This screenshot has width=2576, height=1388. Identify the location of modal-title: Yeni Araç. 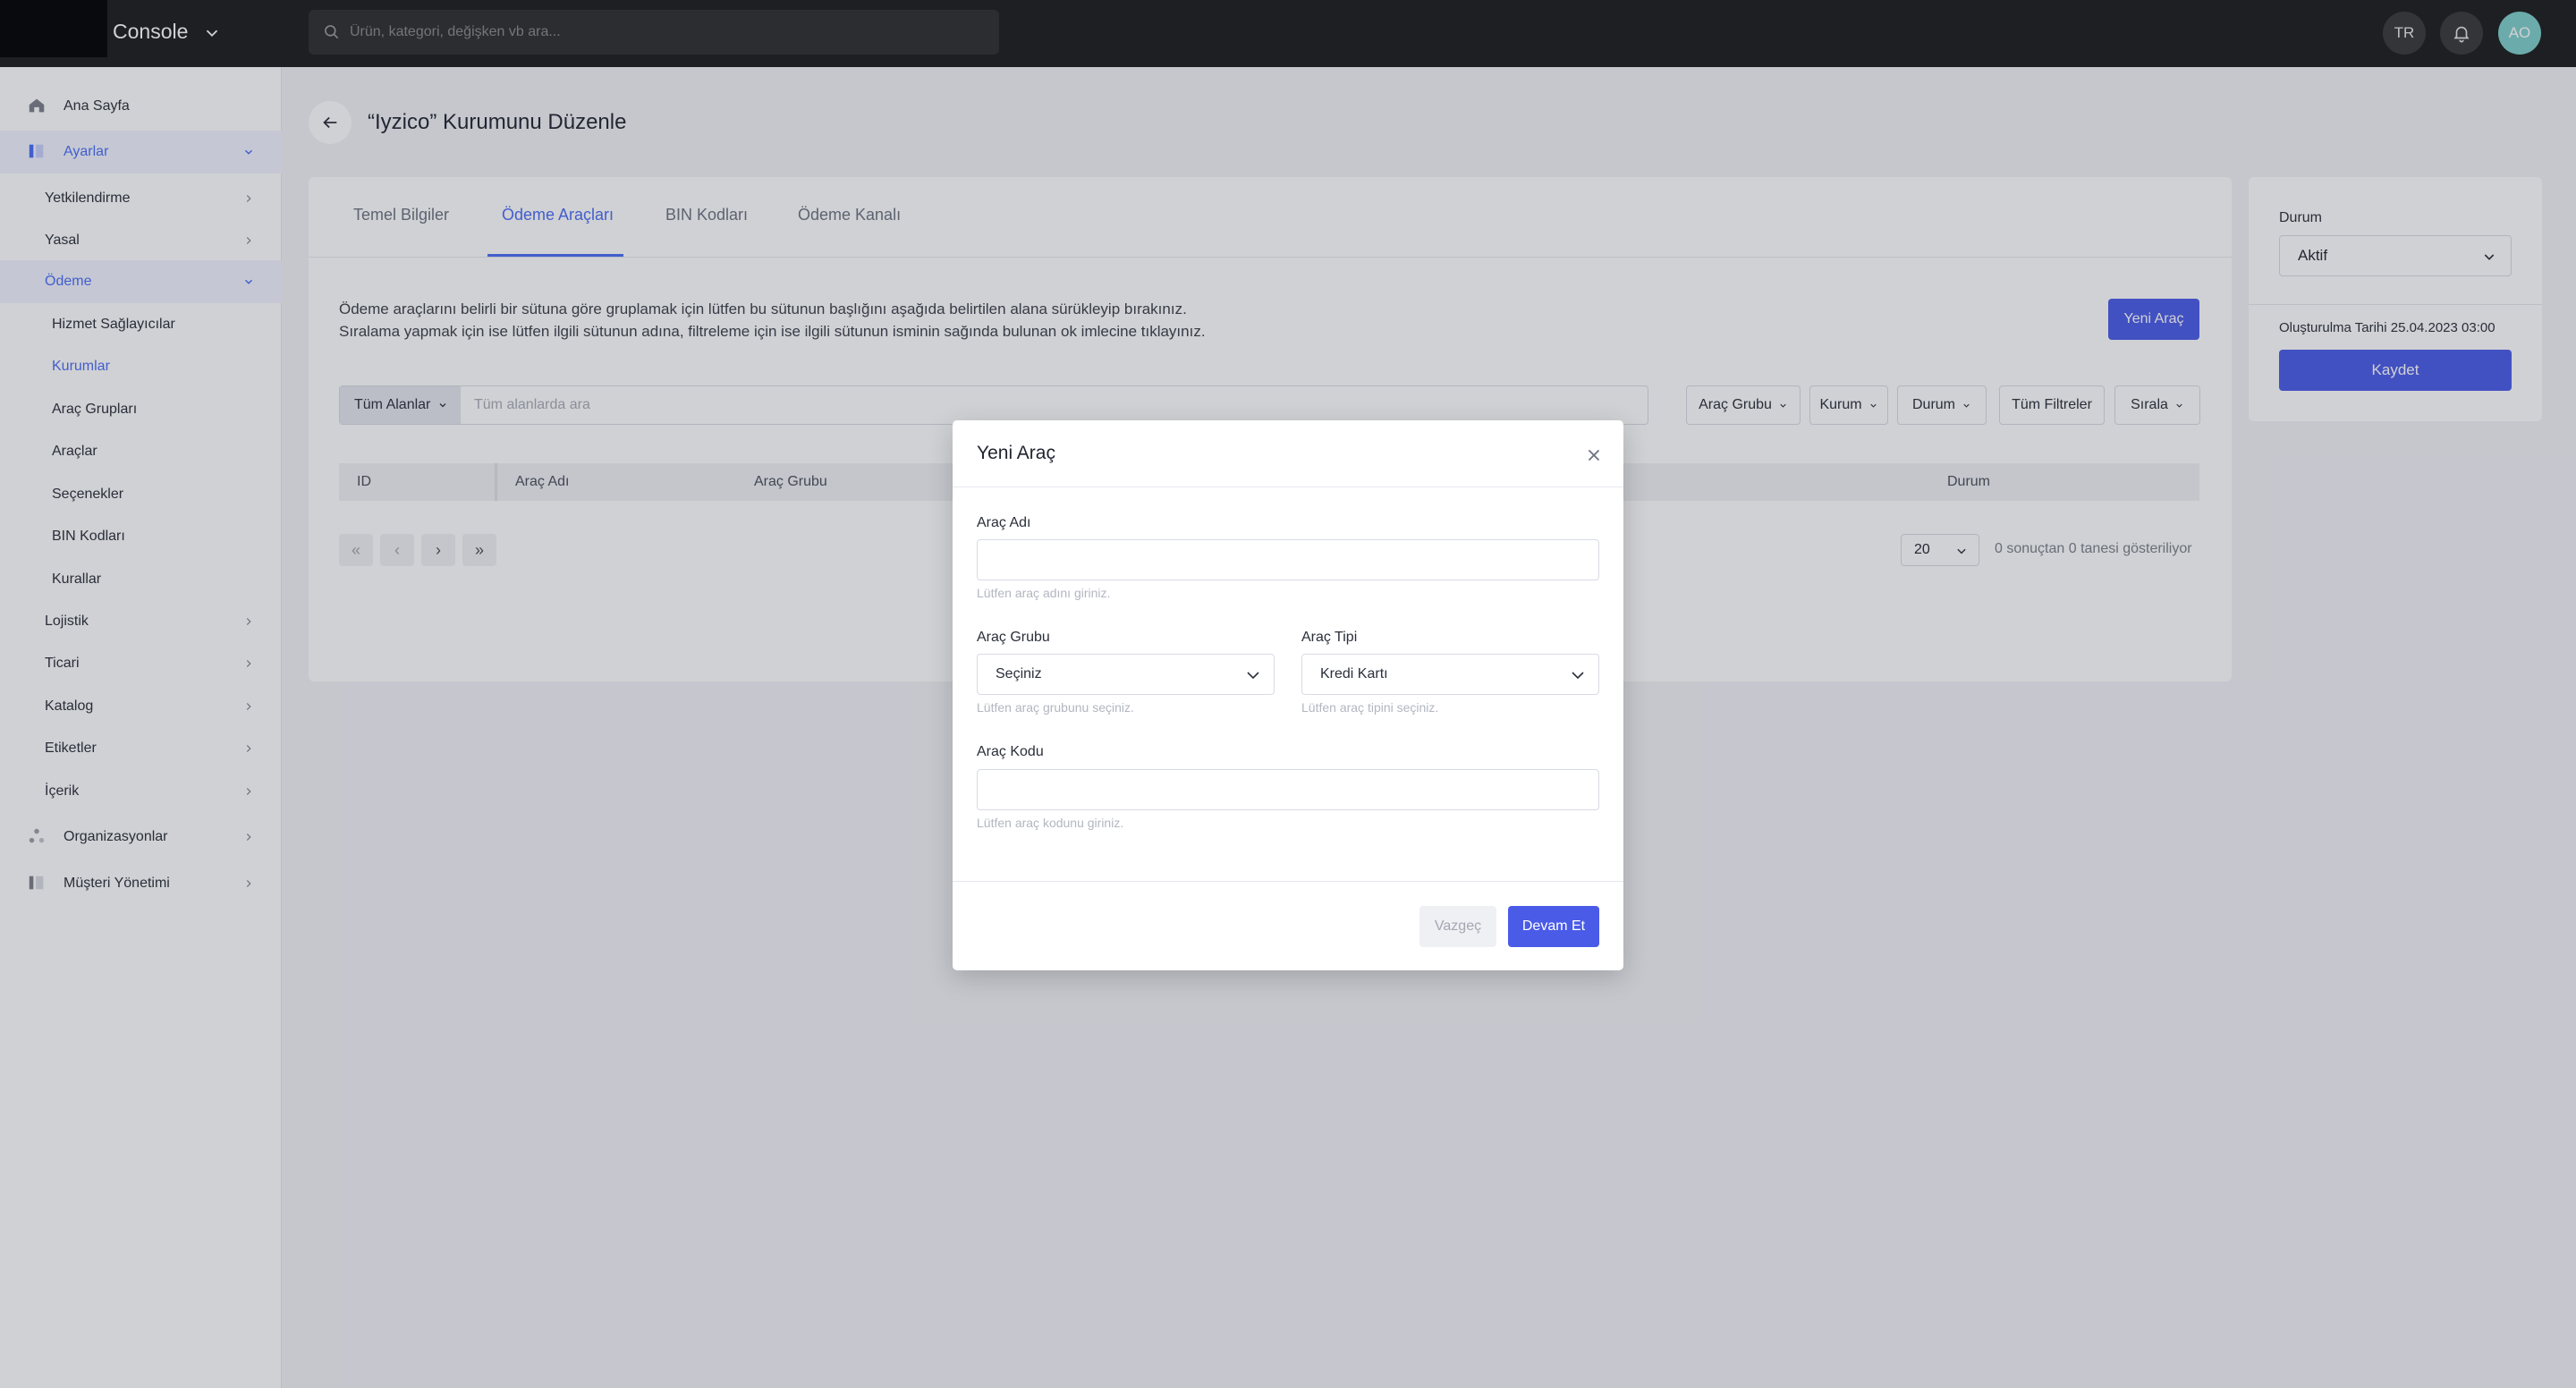
(1016, 453).